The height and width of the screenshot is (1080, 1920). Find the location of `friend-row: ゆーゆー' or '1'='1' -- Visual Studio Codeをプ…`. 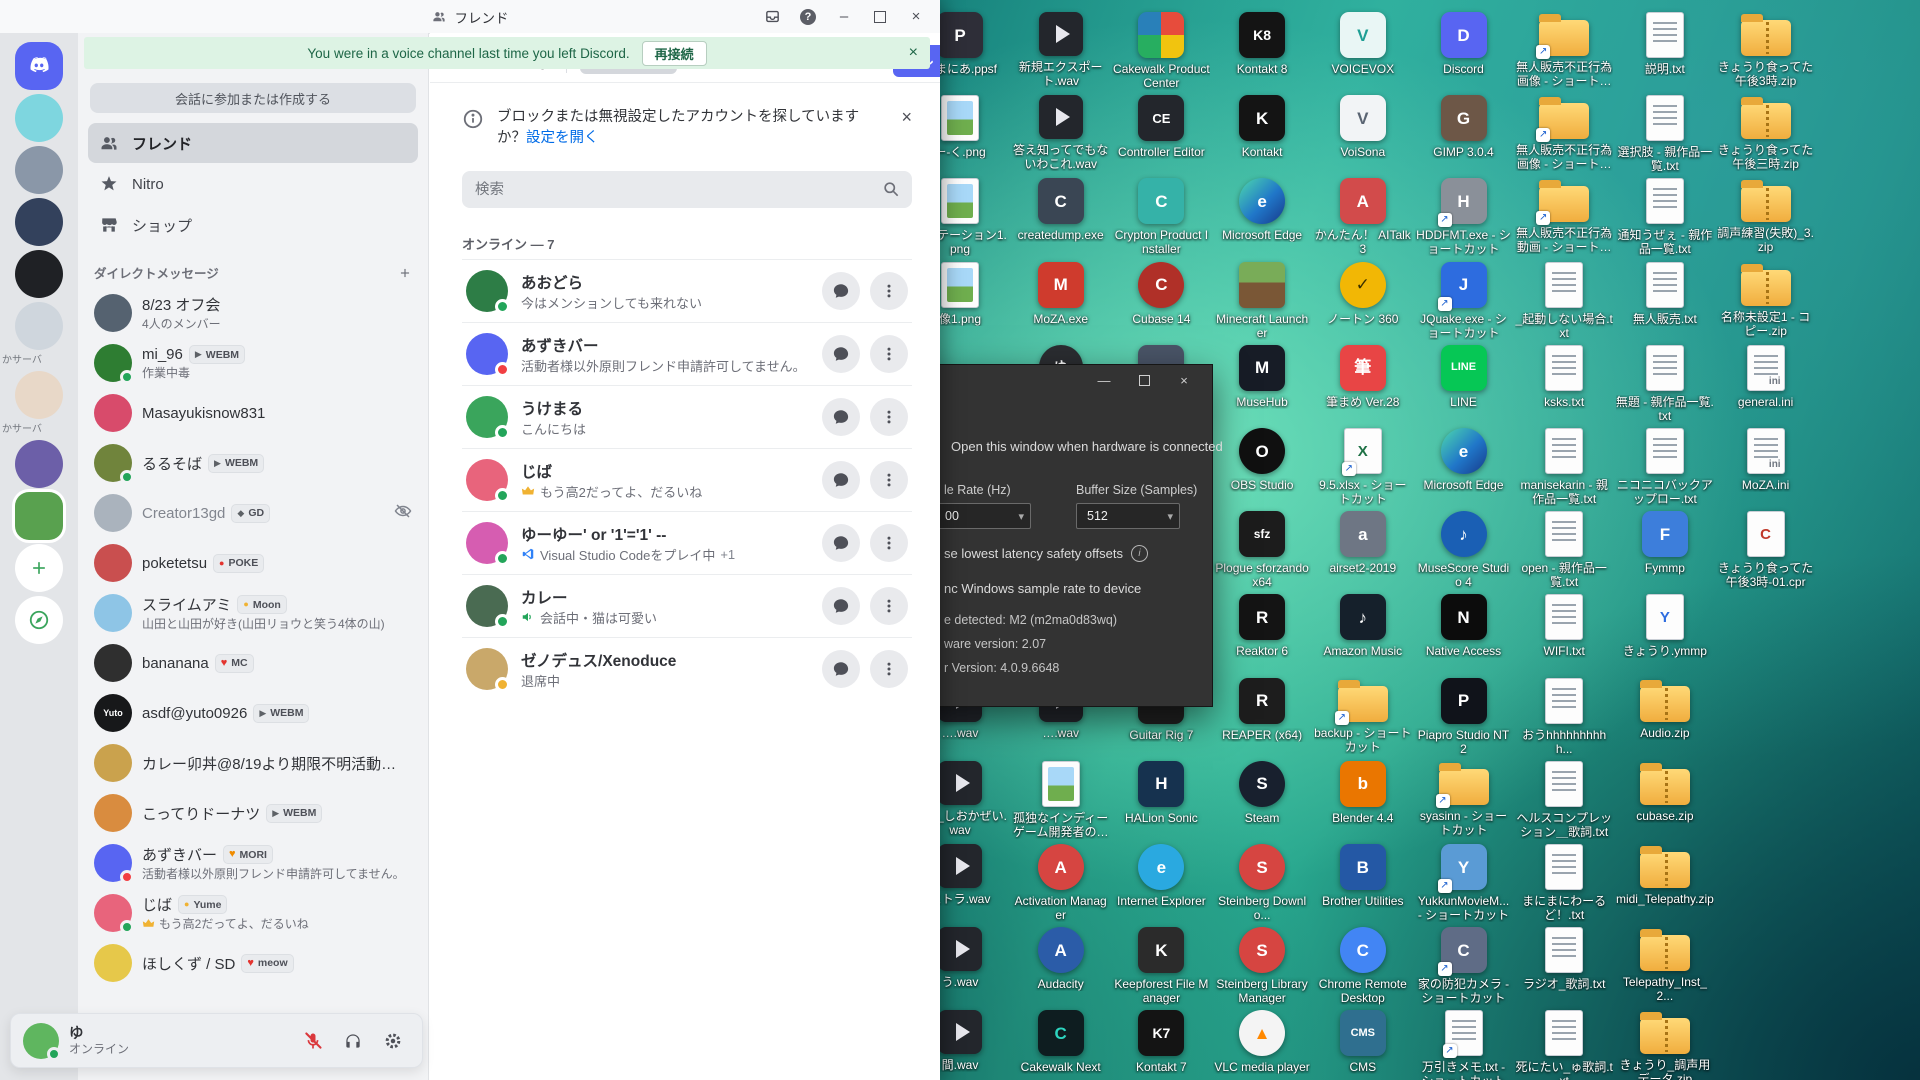

friend-row: ゆーゆー' or '1'='1' -- Visual Studio Codeをプ… is located at coordinates (687, 542).